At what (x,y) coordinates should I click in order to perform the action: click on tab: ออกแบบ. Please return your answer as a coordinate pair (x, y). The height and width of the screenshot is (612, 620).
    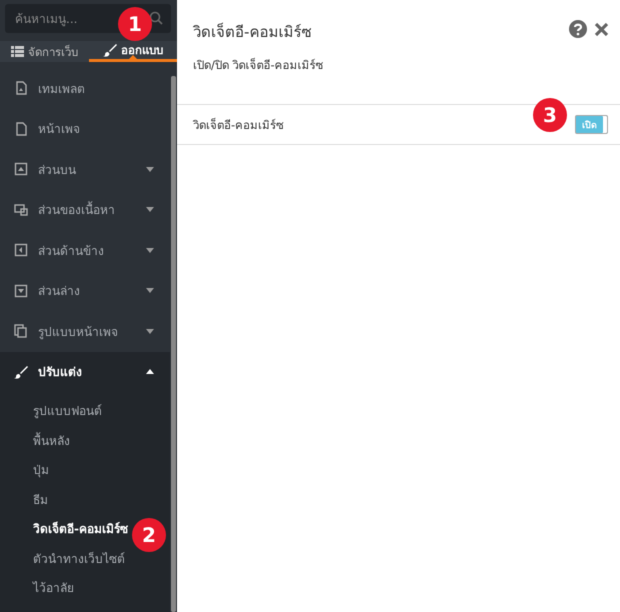
    Looking at the image, I should click on (132, 51).